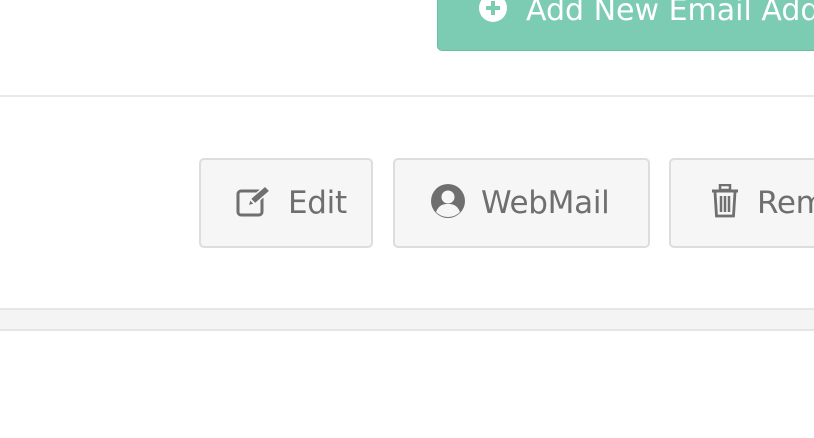  I want to click on add-new-email-label: Add New Email Address, so click(670, 14).